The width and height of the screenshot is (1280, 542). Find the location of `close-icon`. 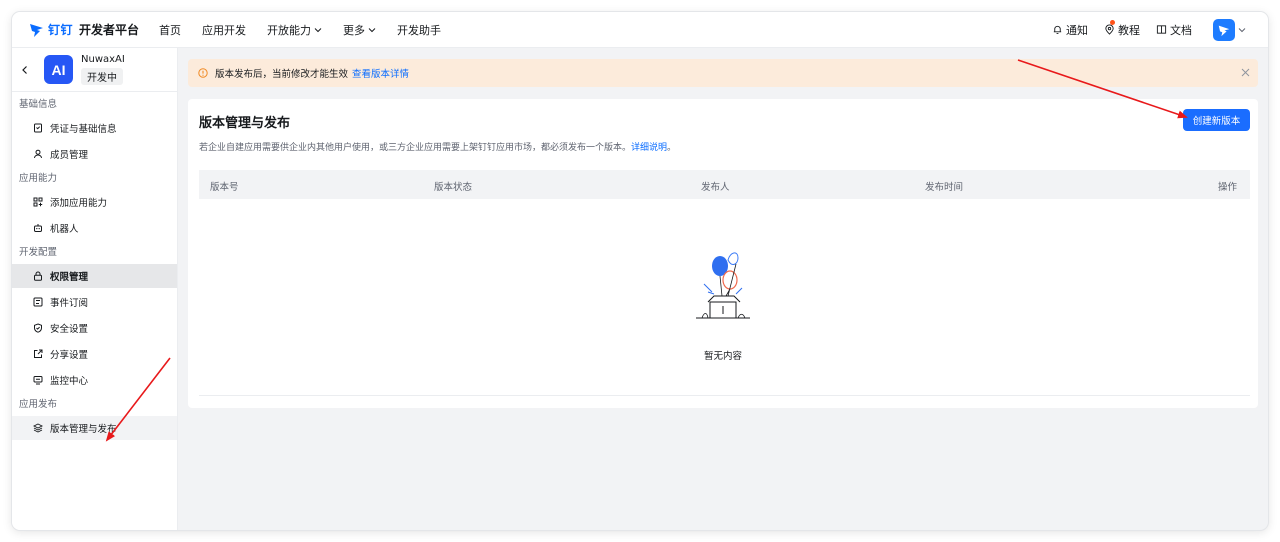

close-icon is located at coordinates (1245, 72).